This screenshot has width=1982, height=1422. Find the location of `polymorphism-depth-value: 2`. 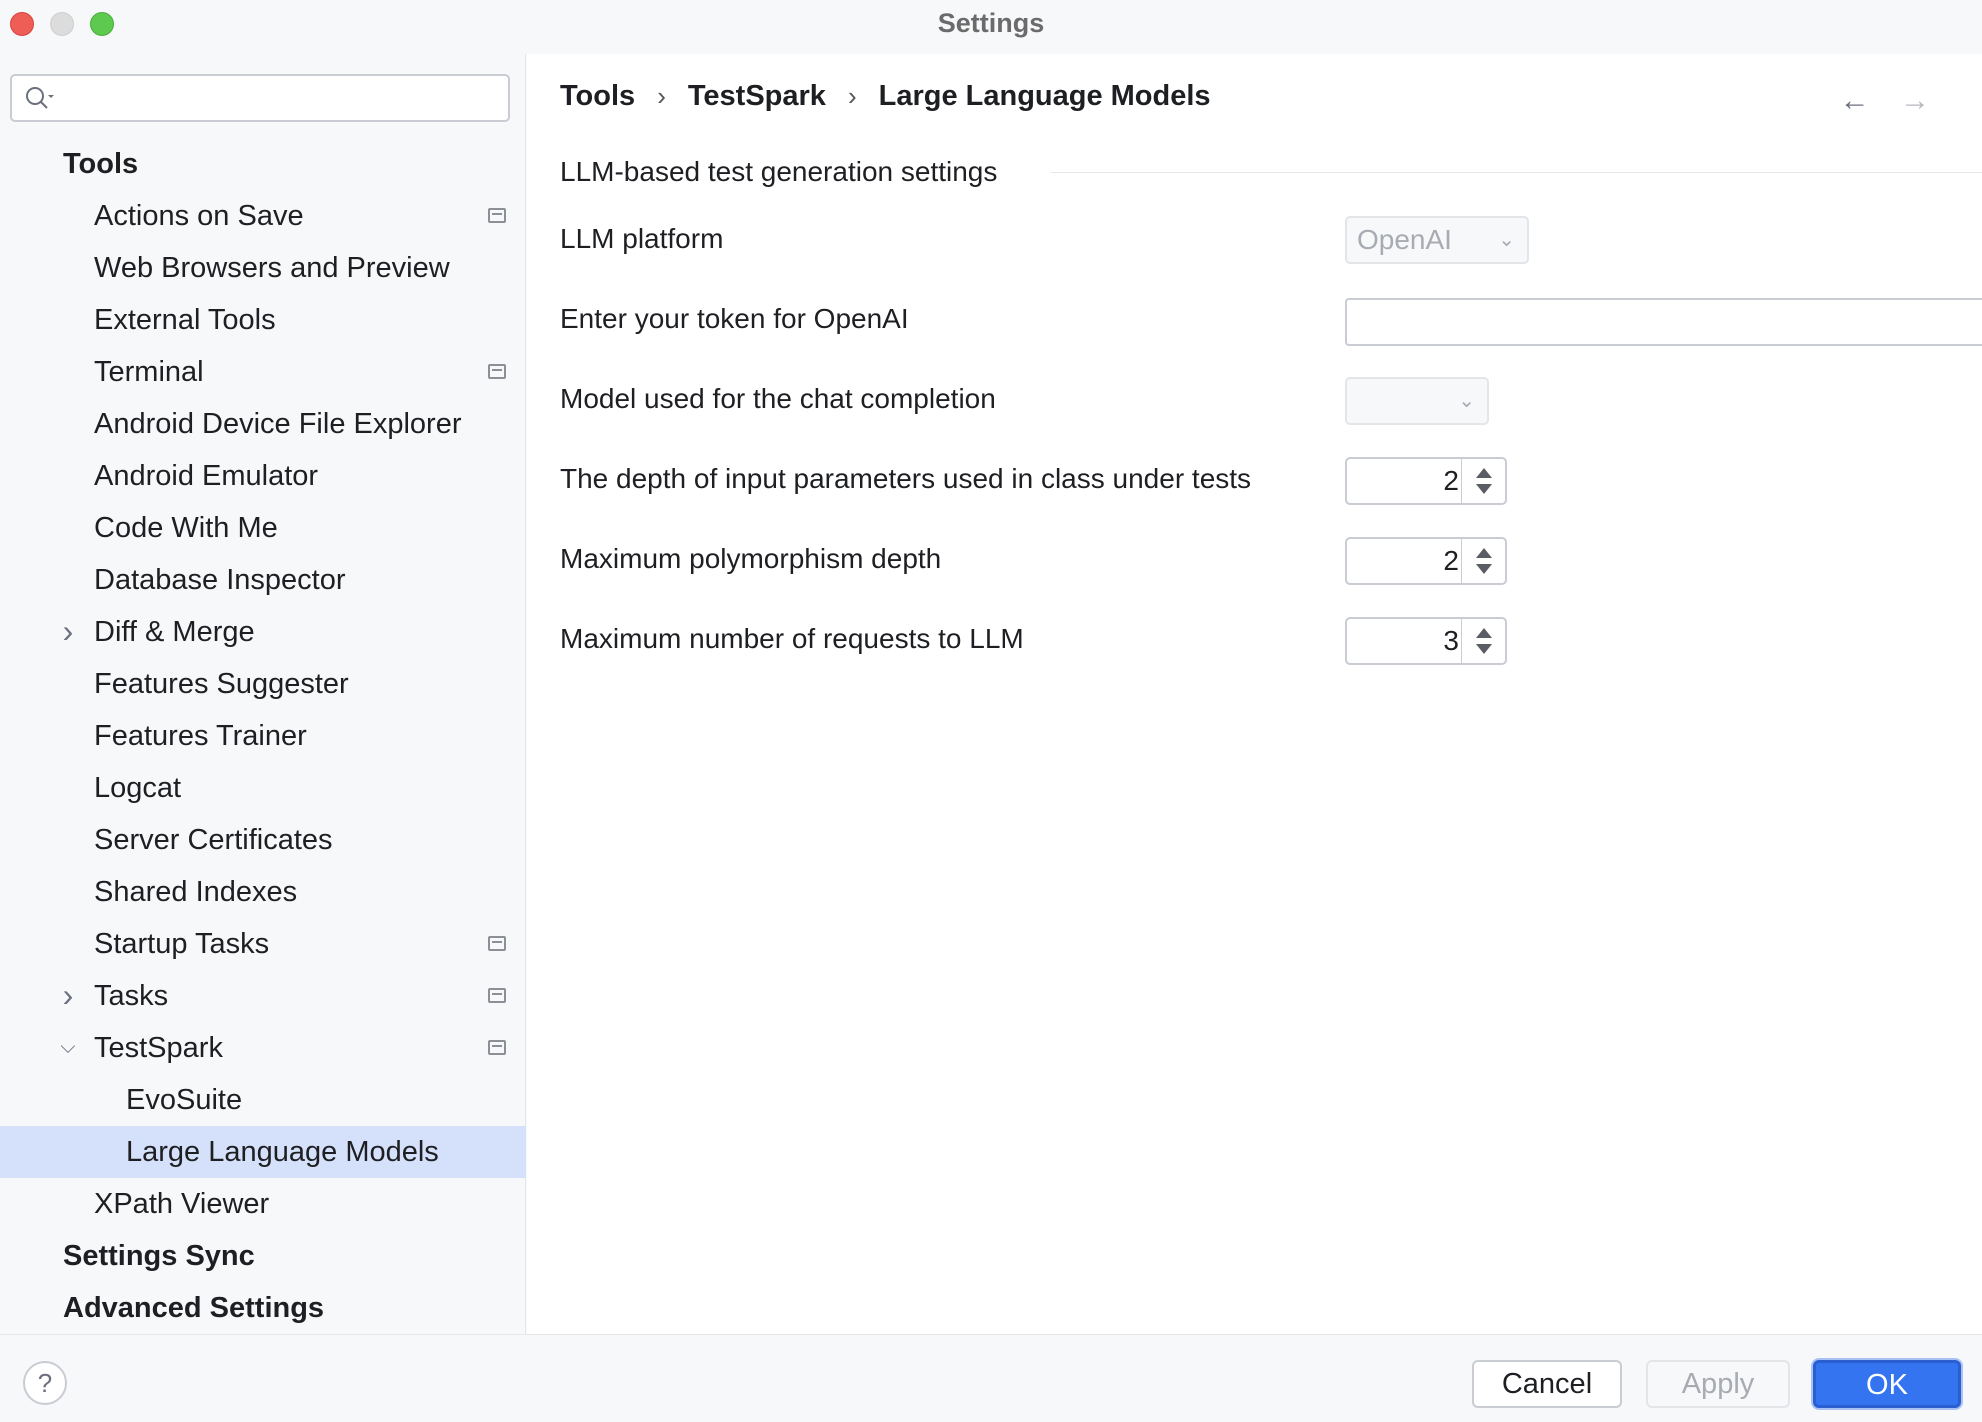

polymorphism-depth-value: 2 is located at coordinates (1403, 561).